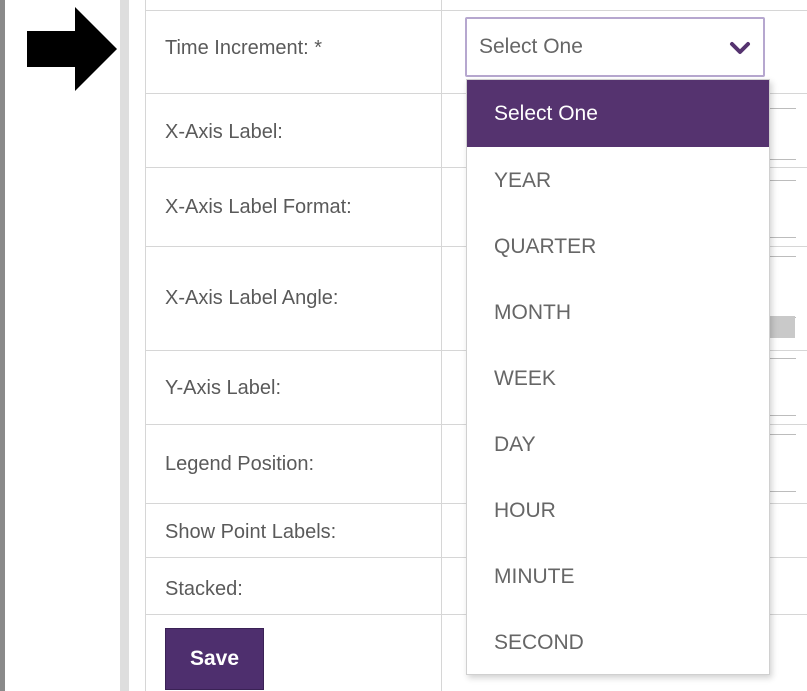  Describe the element at coordinates (223, 388) in the screenshot. I see `y-axis-label-label: Y-Axis Label:` at that location.